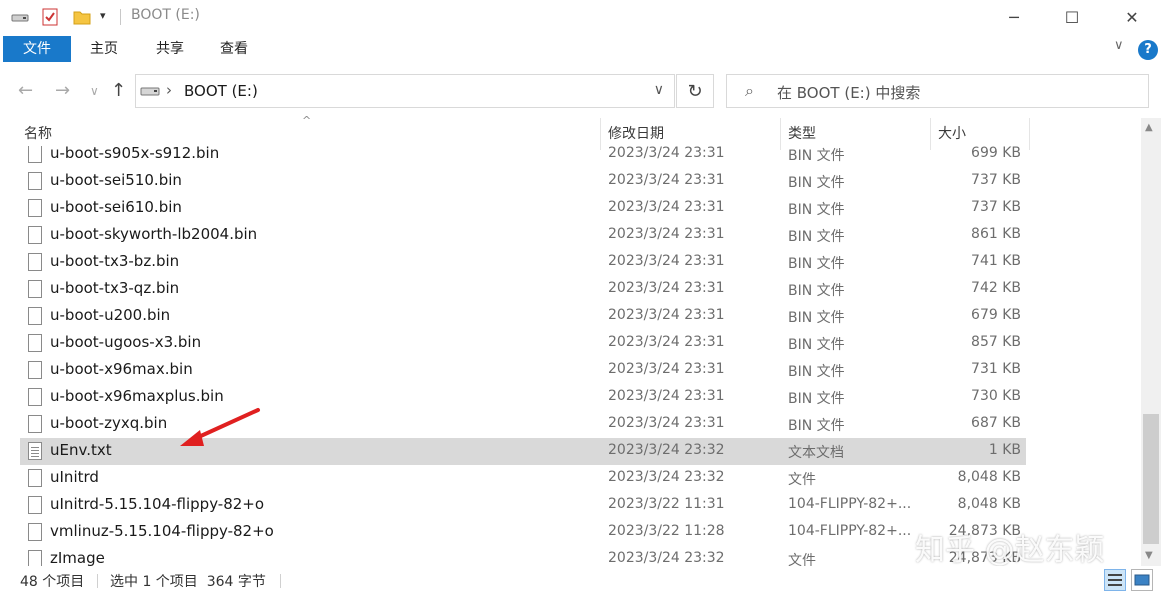 The width and height of the screenshot is (1161, 594). I want to click on details-view-icon, so click(1115, 580).